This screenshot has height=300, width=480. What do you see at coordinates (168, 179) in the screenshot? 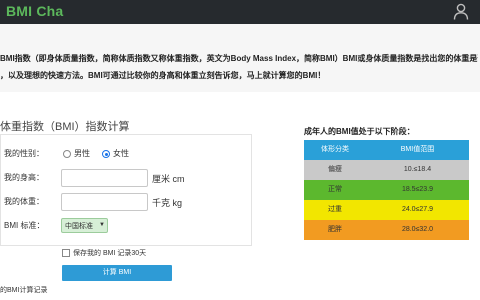
I see `height-unit: 厘米 cm` at bounding box center [168, 179].